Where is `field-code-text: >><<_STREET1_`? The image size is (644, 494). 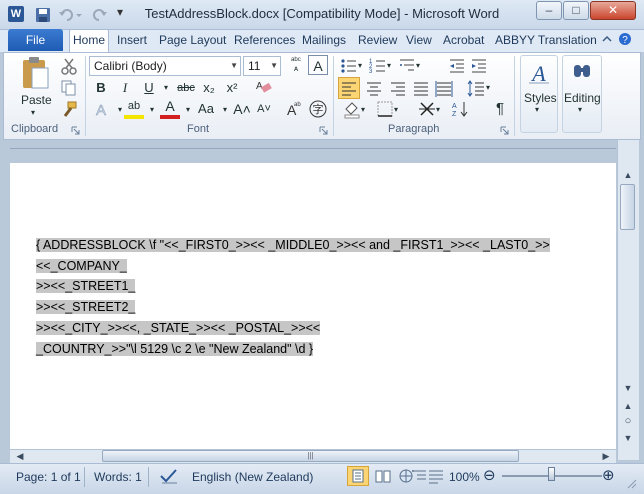 field-code-text: >><<_STREET1_ is located at coordinates (86, 286).